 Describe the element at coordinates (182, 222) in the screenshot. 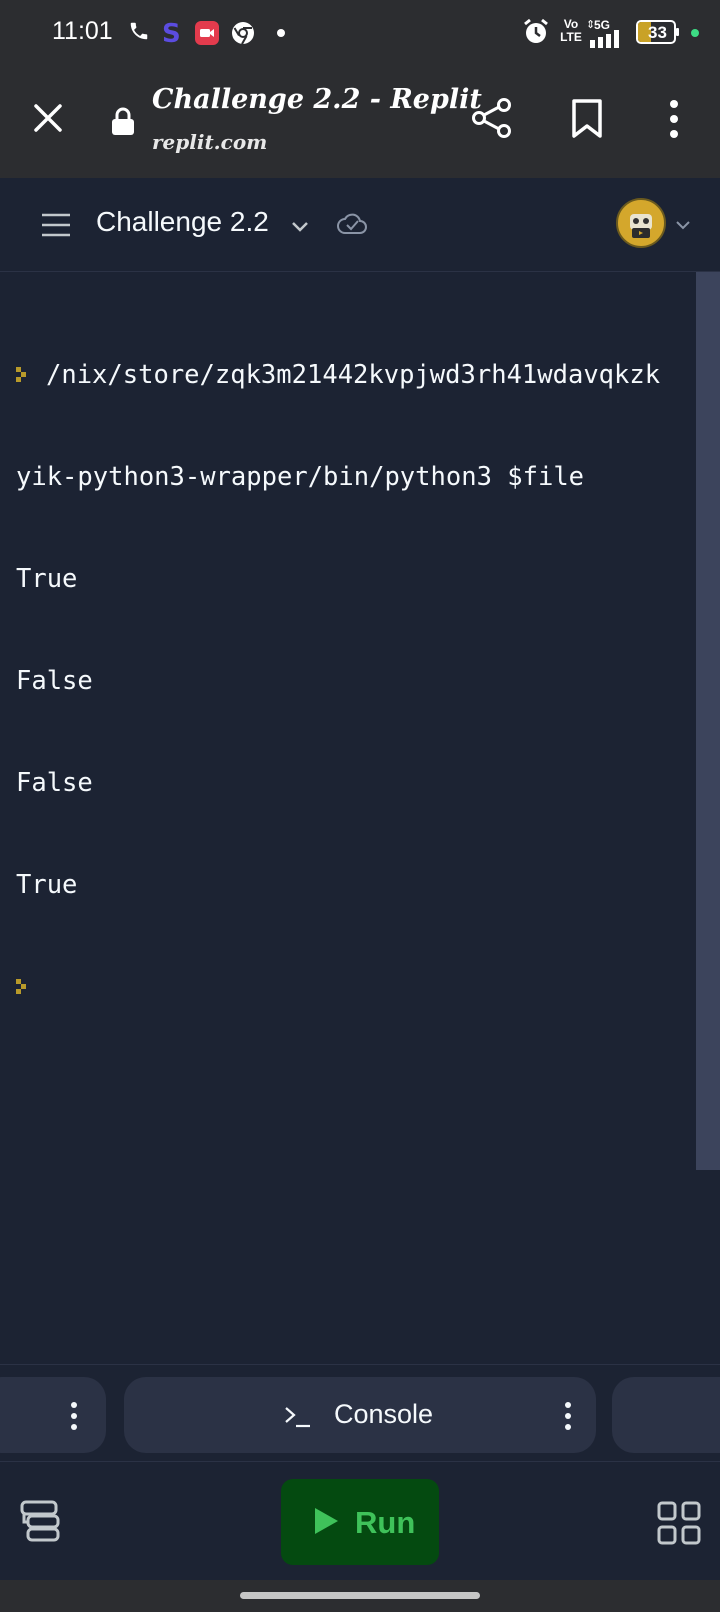

I see `repl-name: Challenge 2.2` at that location.